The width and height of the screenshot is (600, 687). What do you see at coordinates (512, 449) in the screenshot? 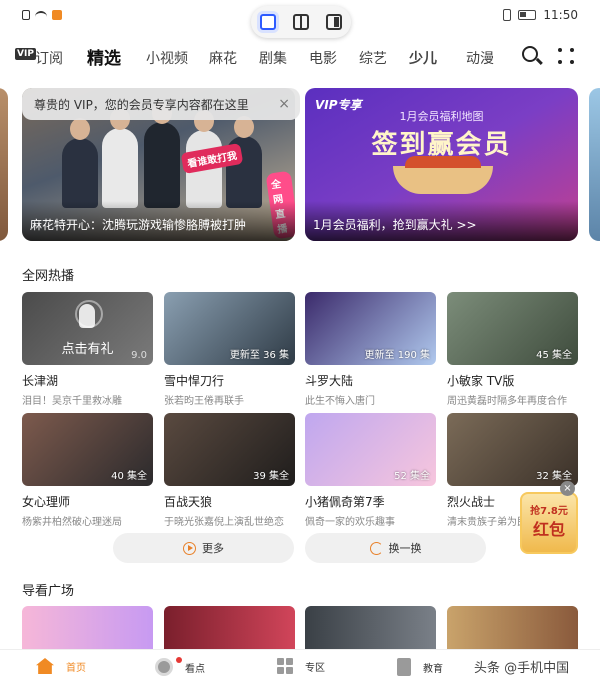
I see `video-thumbnail: 32 集全` at bounding box center [512, 449].